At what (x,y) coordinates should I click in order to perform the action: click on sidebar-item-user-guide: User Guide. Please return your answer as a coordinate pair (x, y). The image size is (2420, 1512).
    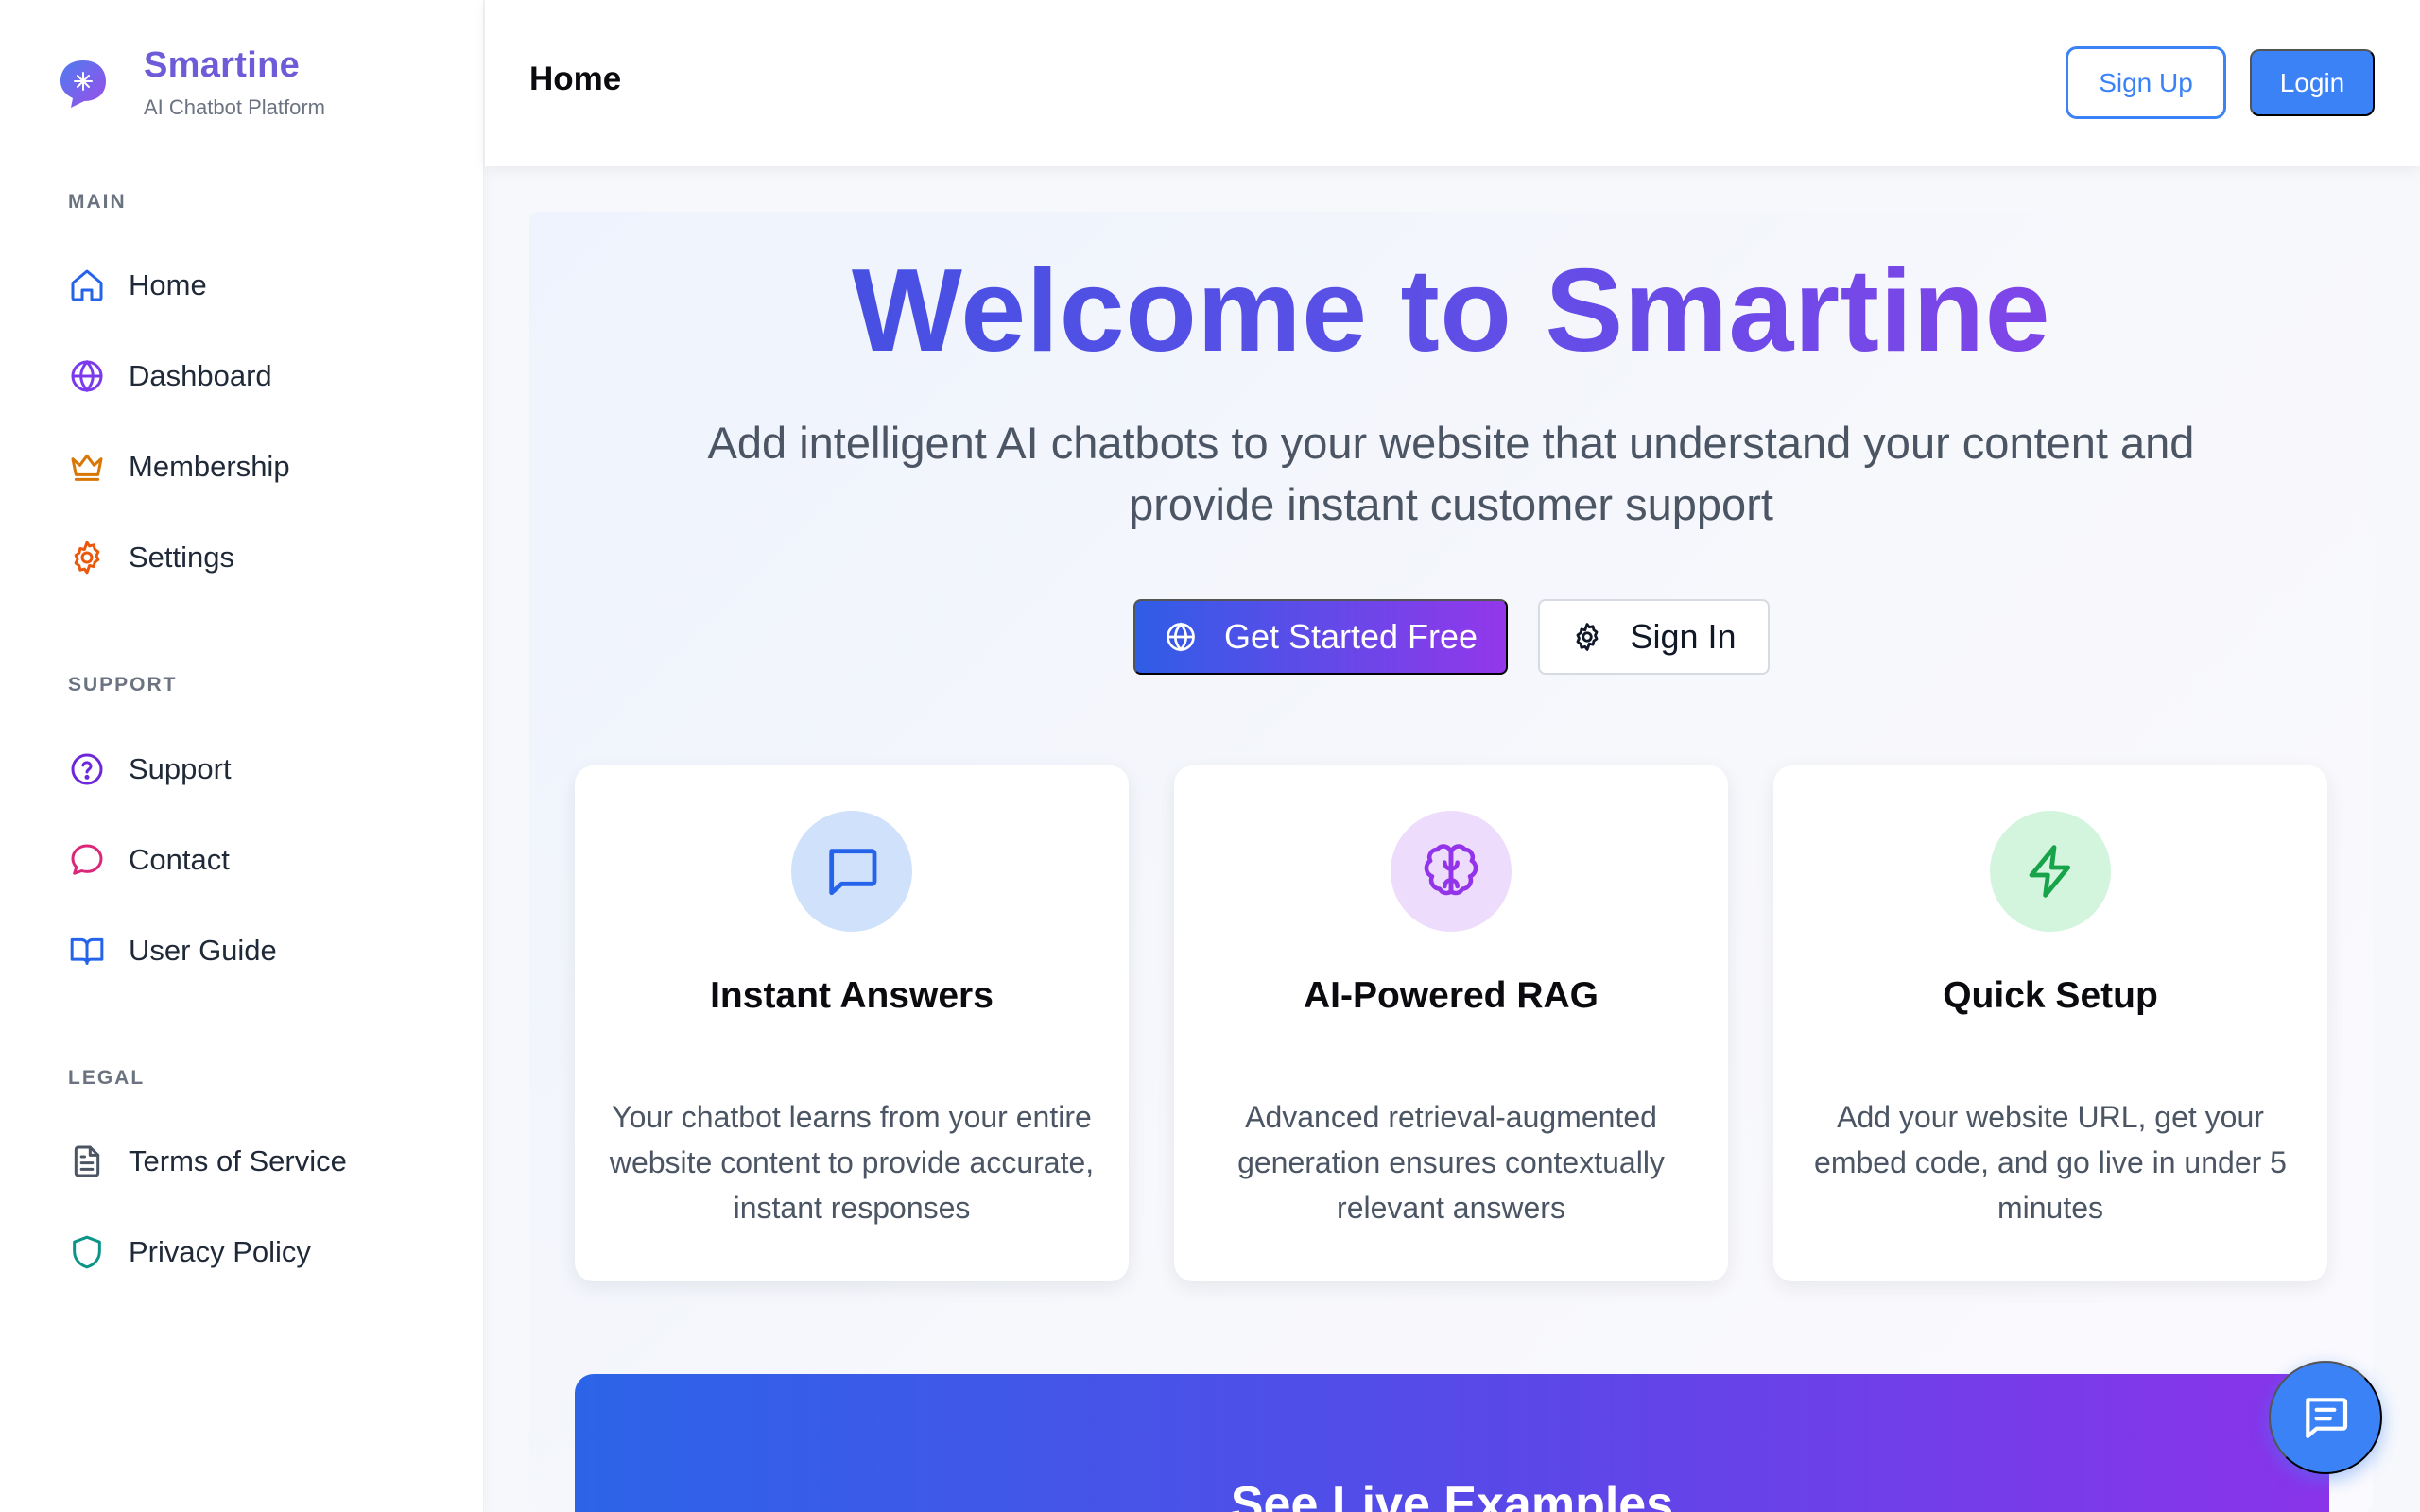
    Looking at the image, I should click on (172, 950).